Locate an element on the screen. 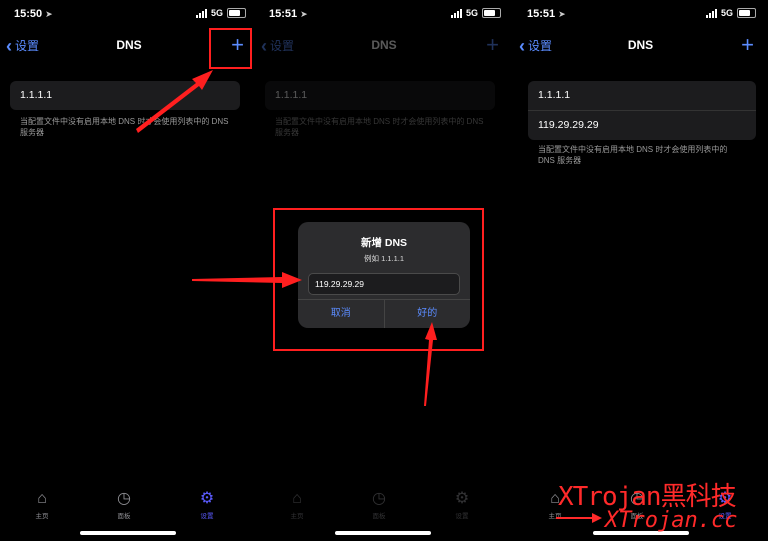 The width and height of the screenshot is (768, 541). watermark-url: XTrojan.cc is located at coordinates (671, 520).